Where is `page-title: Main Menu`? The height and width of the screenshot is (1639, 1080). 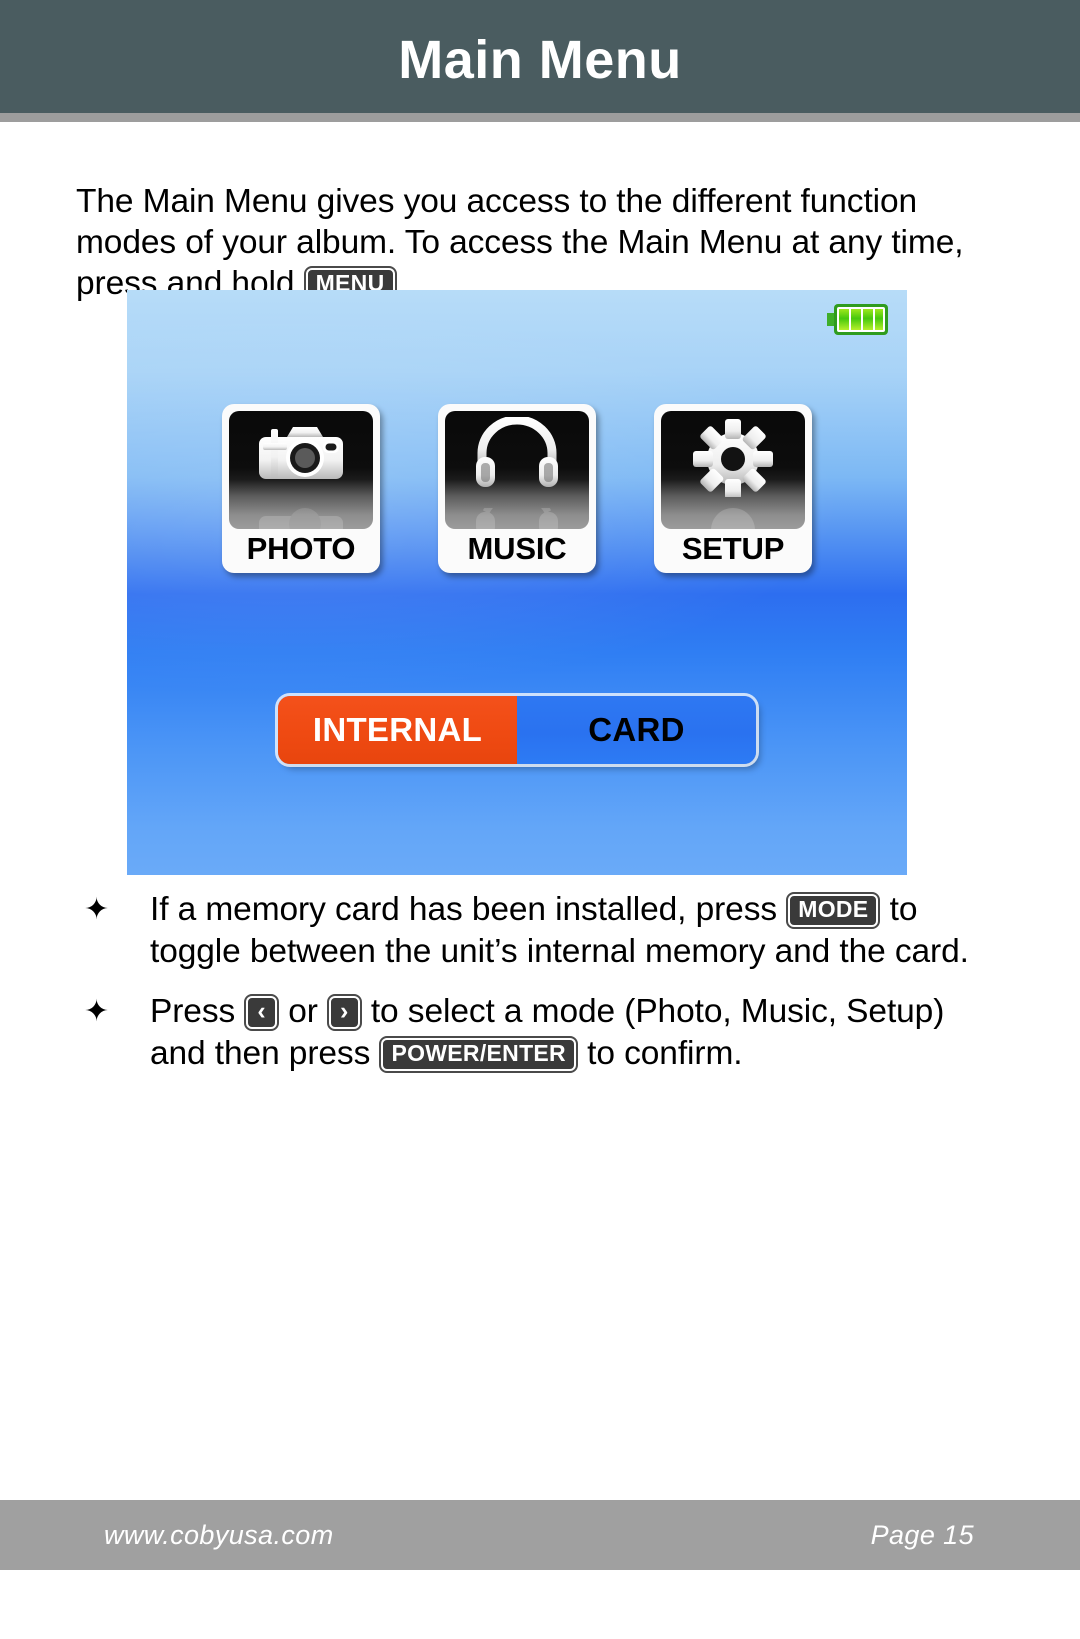
page-title: Main Menu is located at coordinates (540, 59).